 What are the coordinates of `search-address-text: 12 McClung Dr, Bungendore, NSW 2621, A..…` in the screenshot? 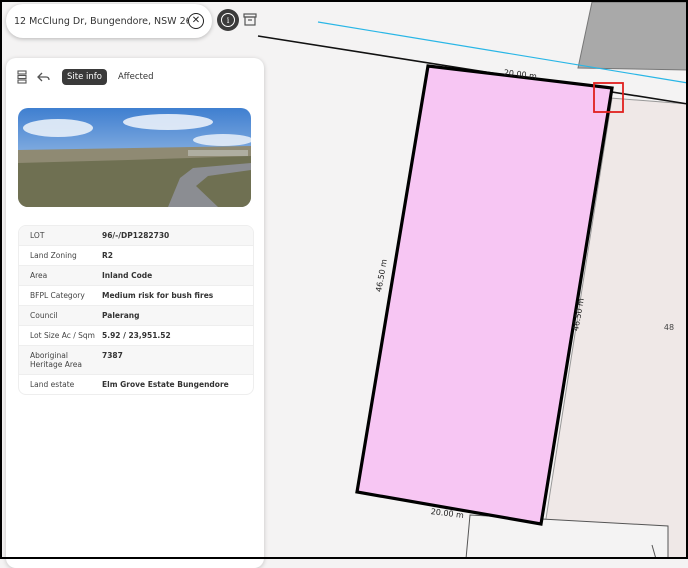 It's located at (101, 21).